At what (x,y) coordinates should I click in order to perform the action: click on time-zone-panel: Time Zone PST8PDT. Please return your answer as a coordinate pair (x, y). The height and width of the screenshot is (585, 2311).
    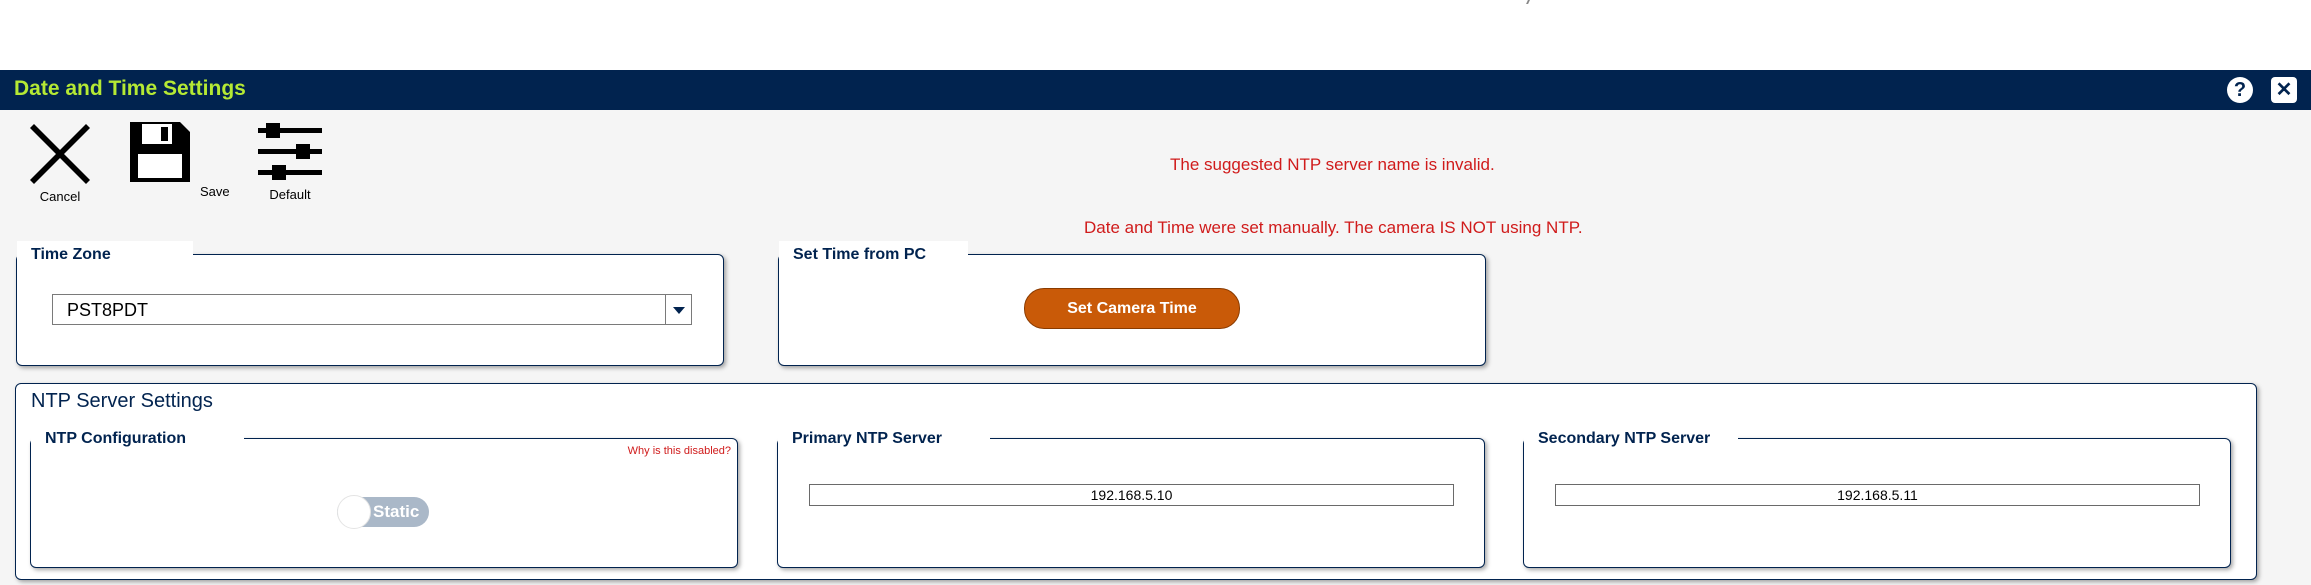
    Looking at the image, I should click on (370, 303).